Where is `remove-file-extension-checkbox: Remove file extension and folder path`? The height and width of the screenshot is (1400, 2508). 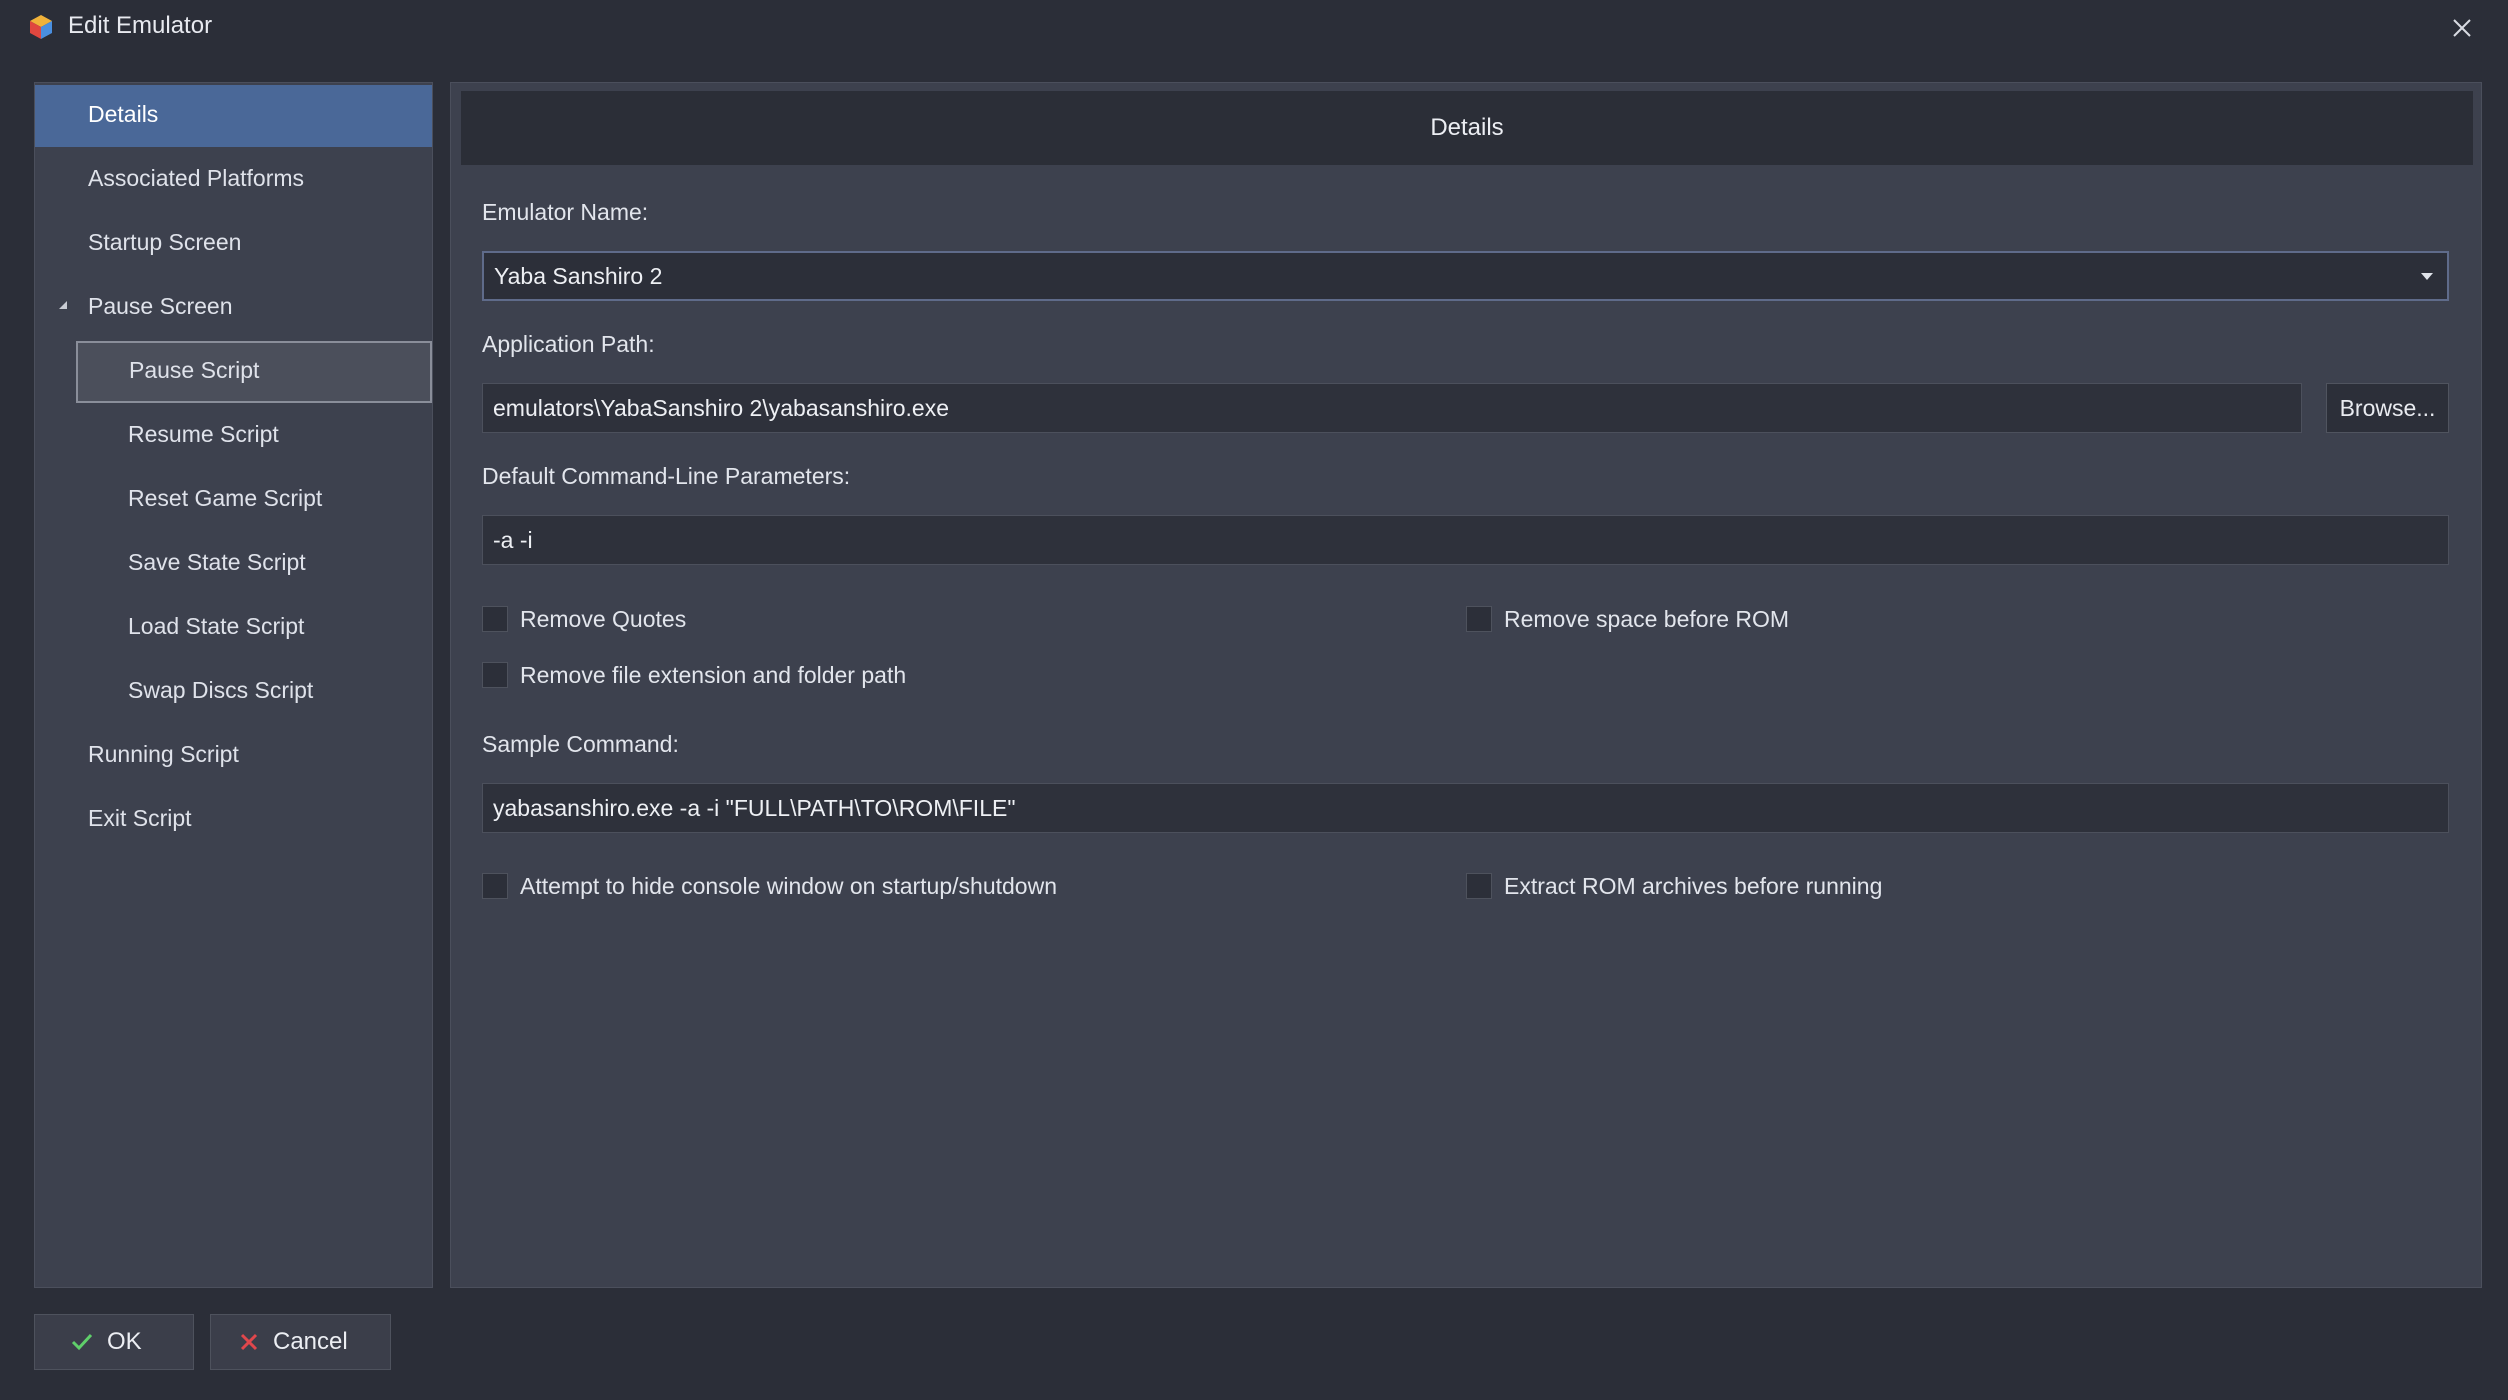 remove-file-extension-checkbox: Remove file extension and folder path is located at coordinates (694, 675).